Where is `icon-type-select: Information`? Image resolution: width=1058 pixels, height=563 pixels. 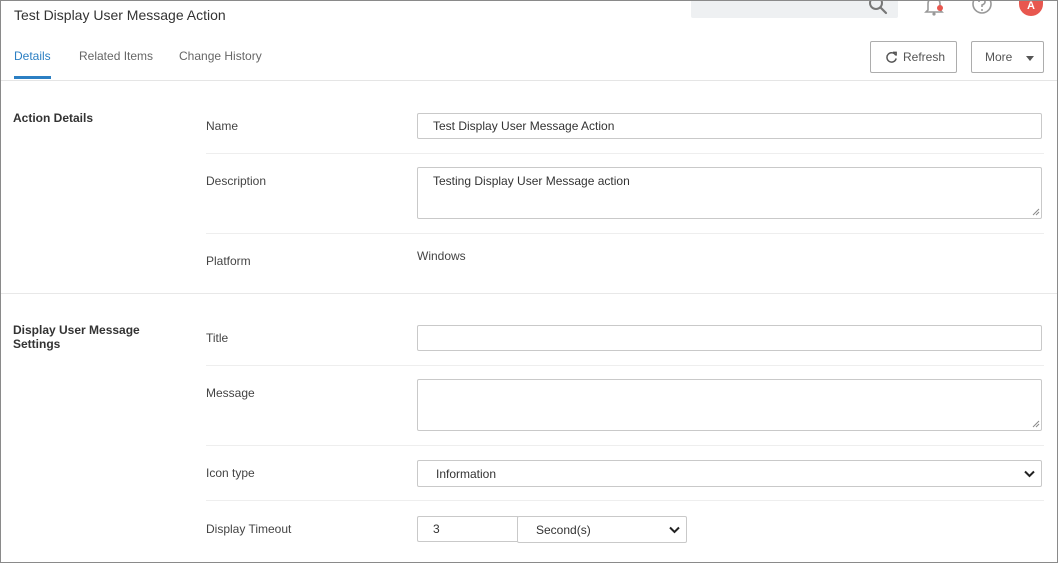 icon-type-select: Information is located at coordinates (729, 473).